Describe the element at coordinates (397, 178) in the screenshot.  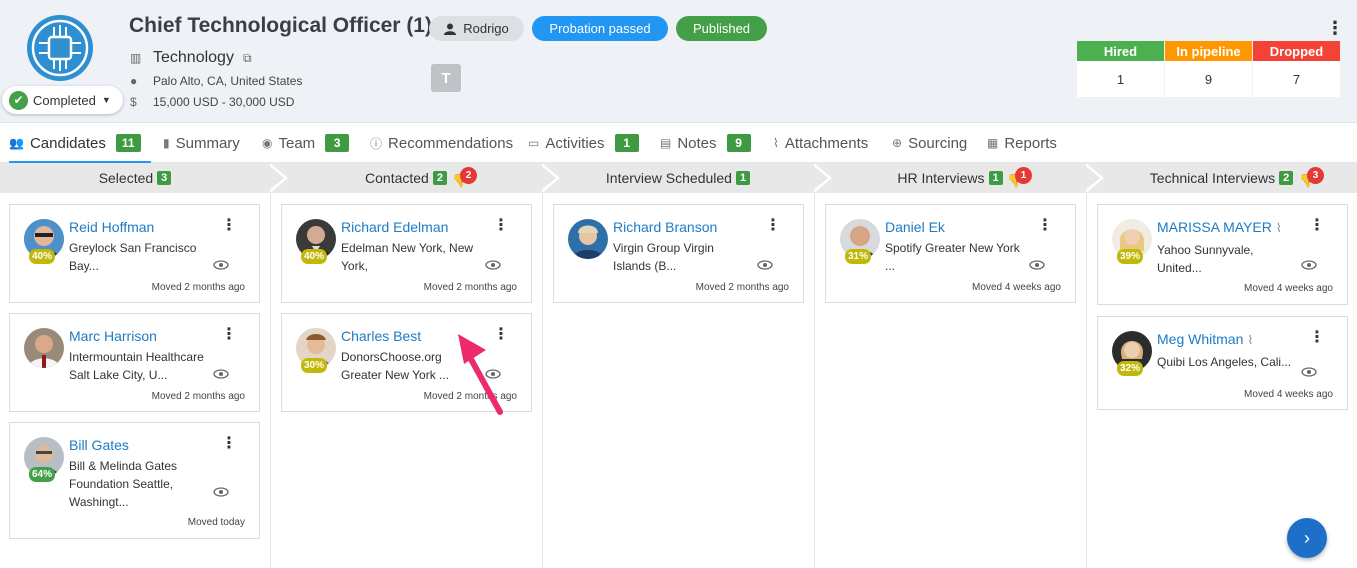
I see `stage-label: Contacted` at that location.